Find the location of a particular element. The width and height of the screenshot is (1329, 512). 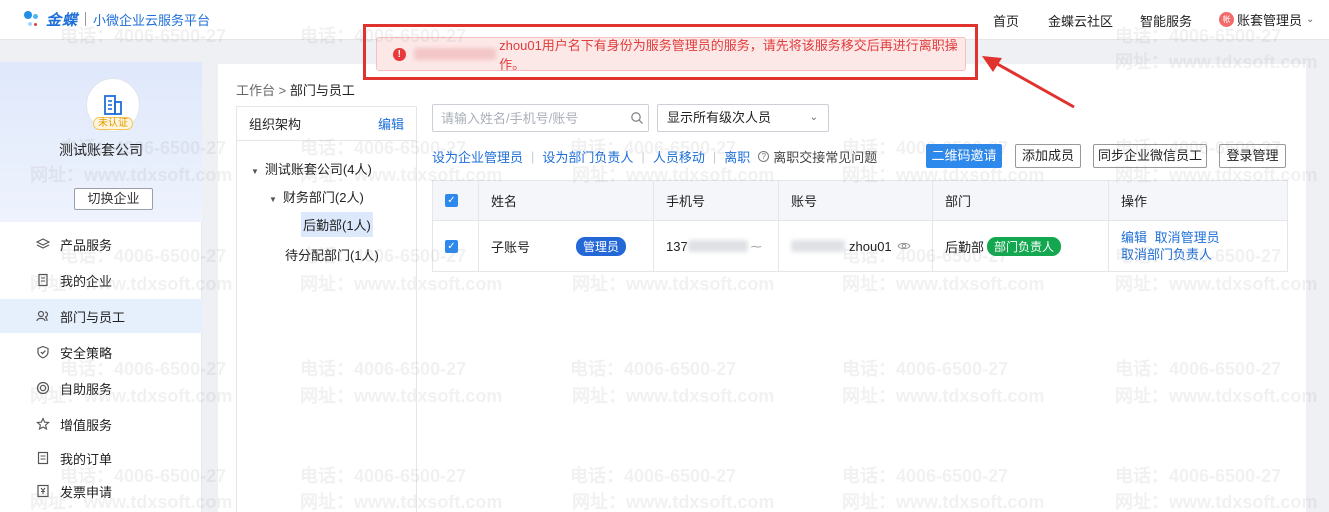

edit-link: 编辑 is located at coordinates (1134, 237).